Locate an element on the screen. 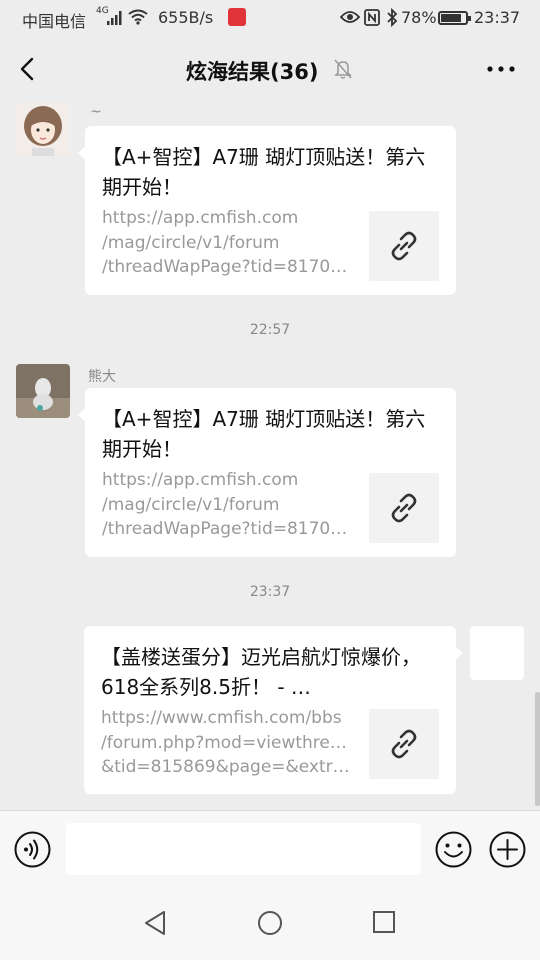 This screenshot has width=540, height=960. message-input is located at coordinates (243, 849).